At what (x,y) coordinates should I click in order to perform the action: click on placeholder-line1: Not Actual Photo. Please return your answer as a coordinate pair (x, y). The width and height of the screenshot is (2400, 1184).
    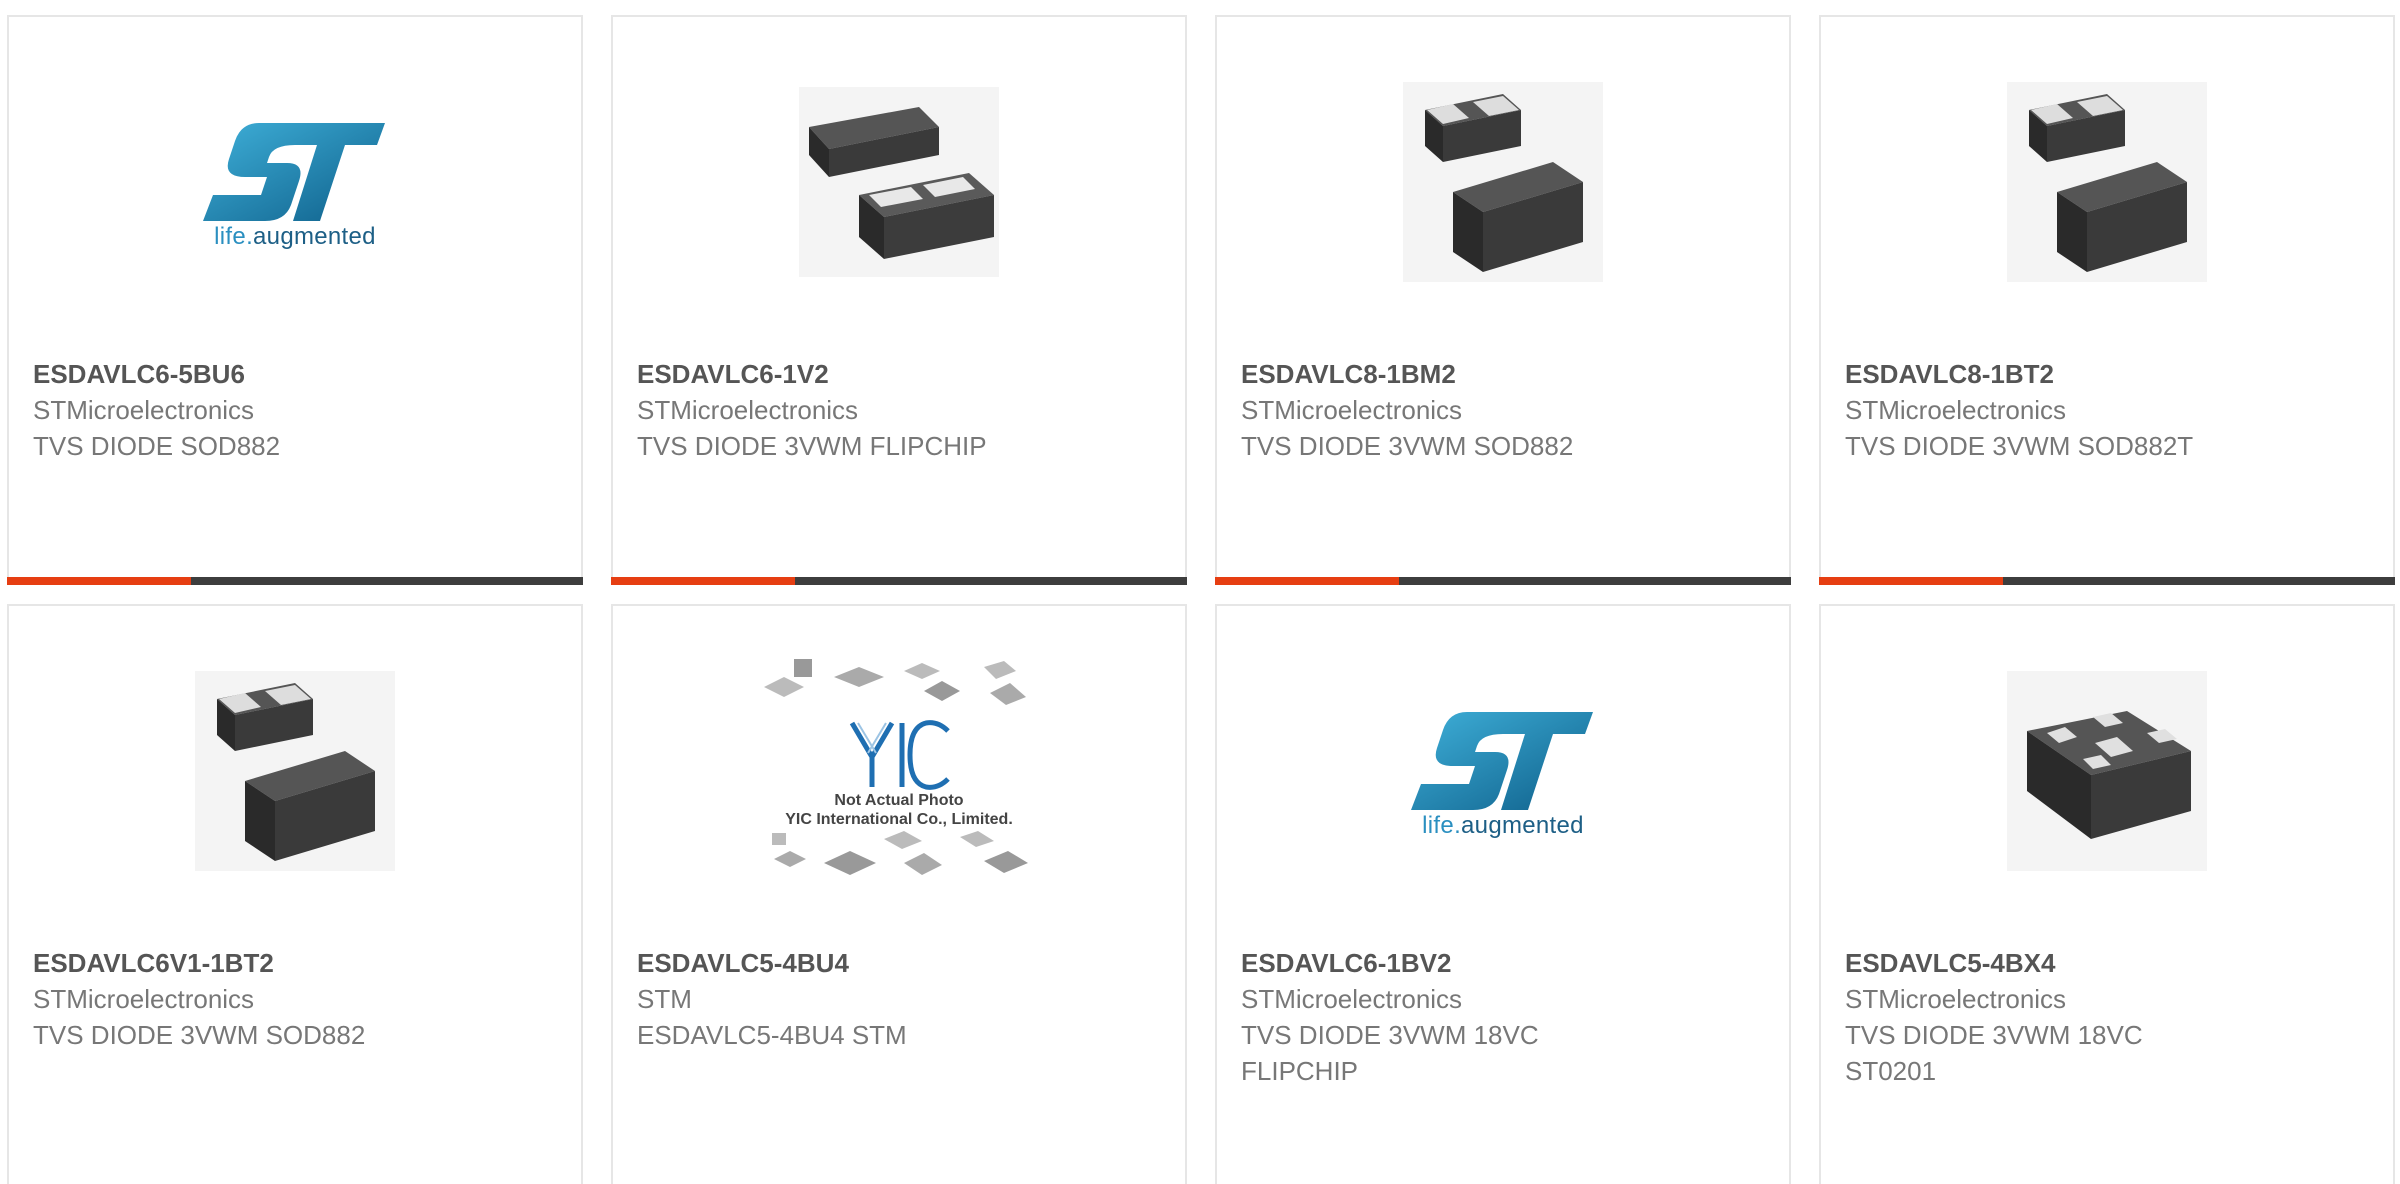
    Looking at the image, I should click on (899, 800).